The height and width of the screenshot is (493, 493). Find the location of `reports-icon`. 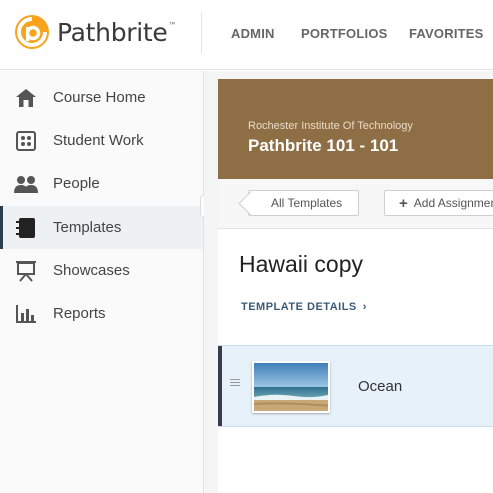

reports-icon is located at coordinates (26, 314).